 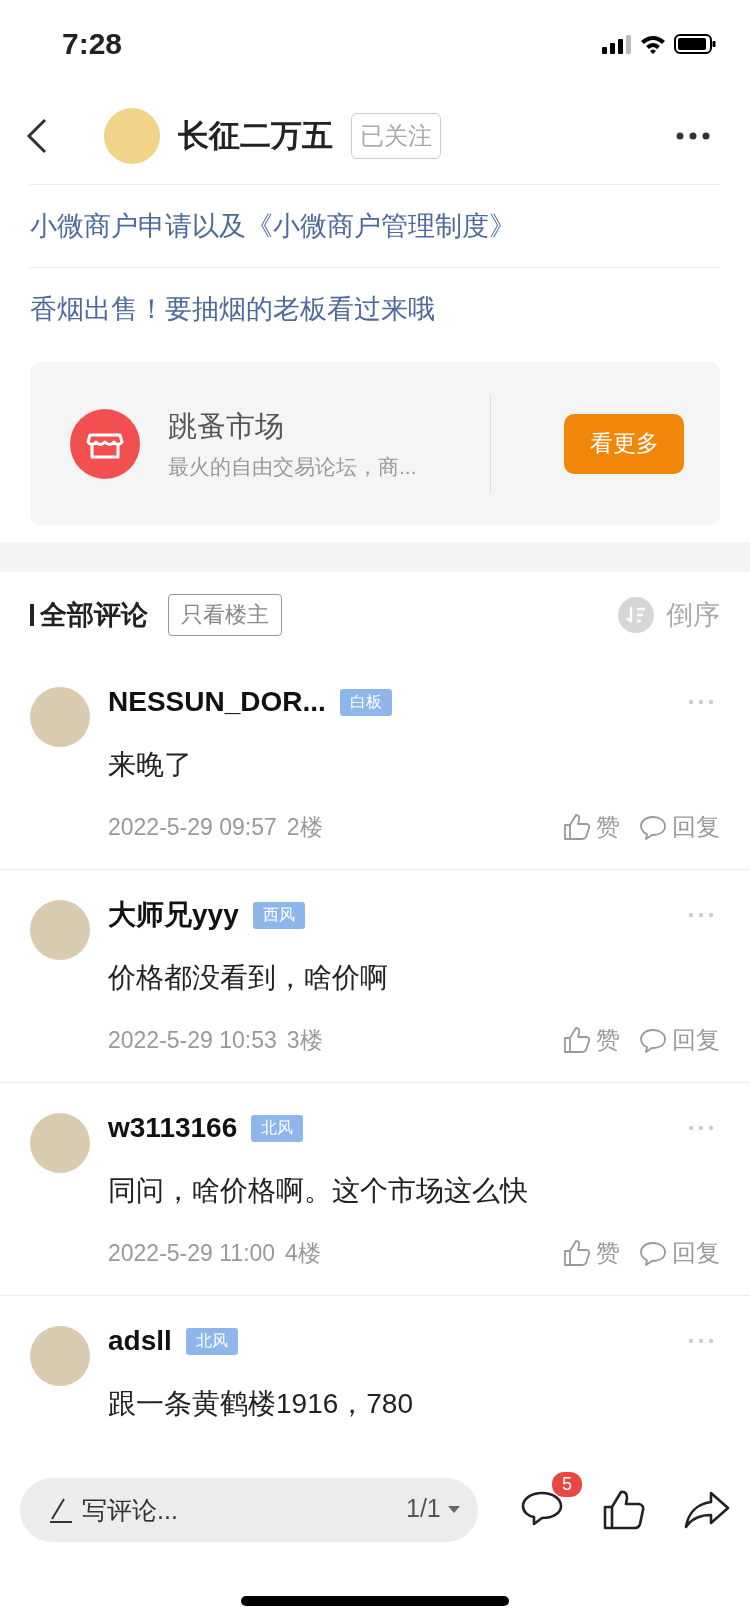 What do you see at coordinates (636, 614) in the screenshot?
I see `sort-icon` at bounding box center [636, 614].